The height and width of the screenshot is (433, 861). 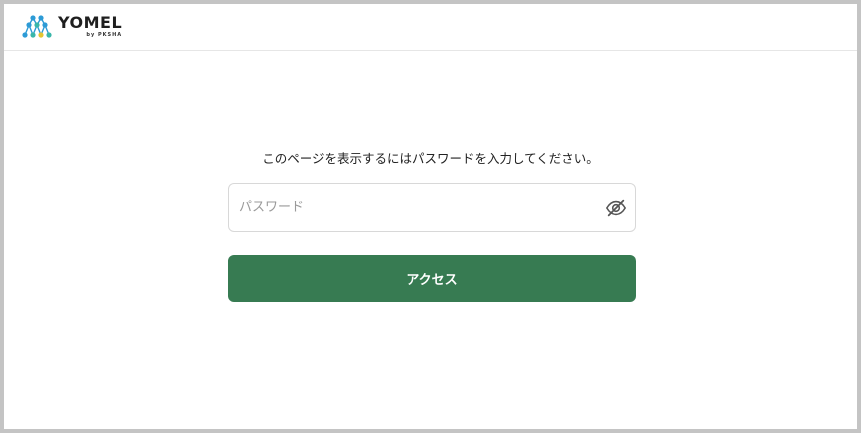 What do you see at coordinates (104, 34) in the screenshot?
I see `brand-byline: by PKSHA` at bounding box center [104, 34].